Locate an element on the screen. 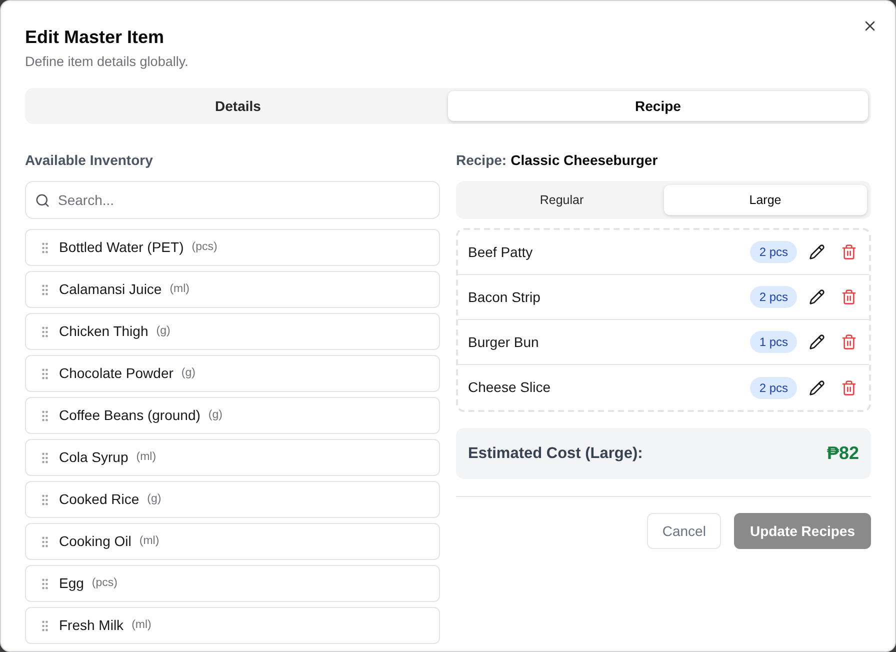  inventory-item: Coffee Beans (ground) (g) is located at coordinates (232, 415).